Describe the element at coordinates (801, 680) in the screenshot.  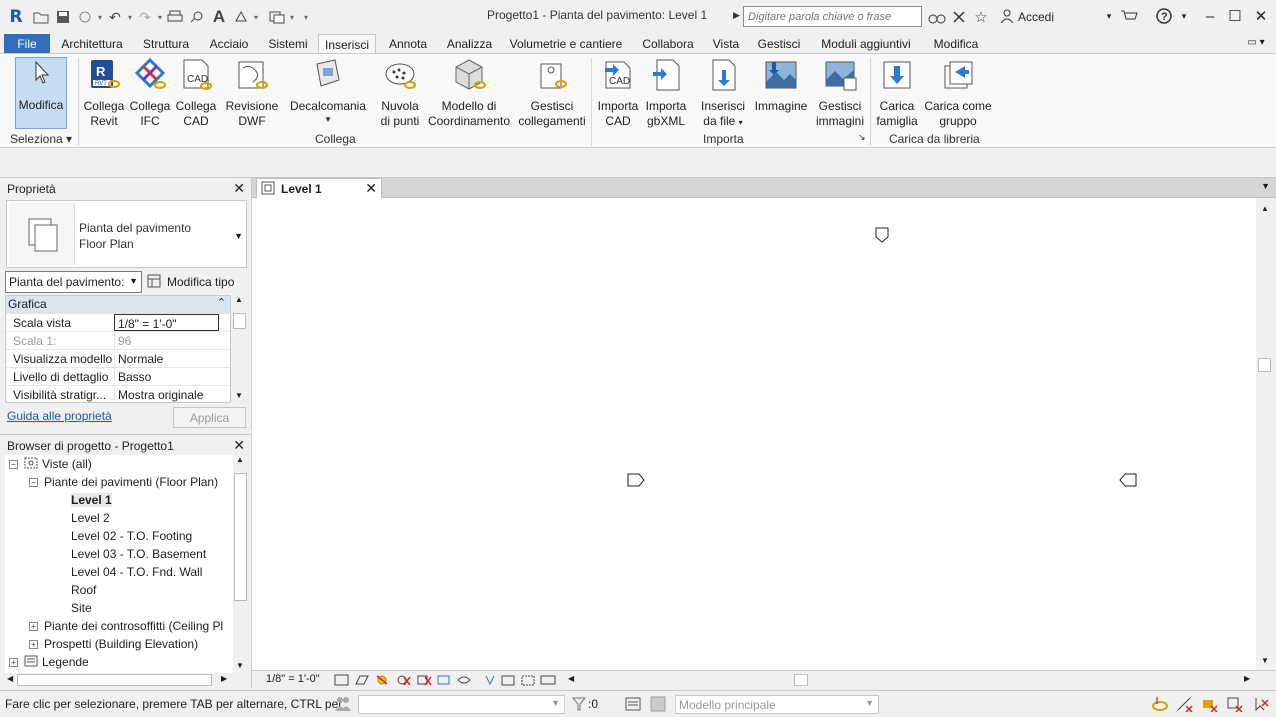
I see `canvas-horizontal-scroll-thumb` at that location.